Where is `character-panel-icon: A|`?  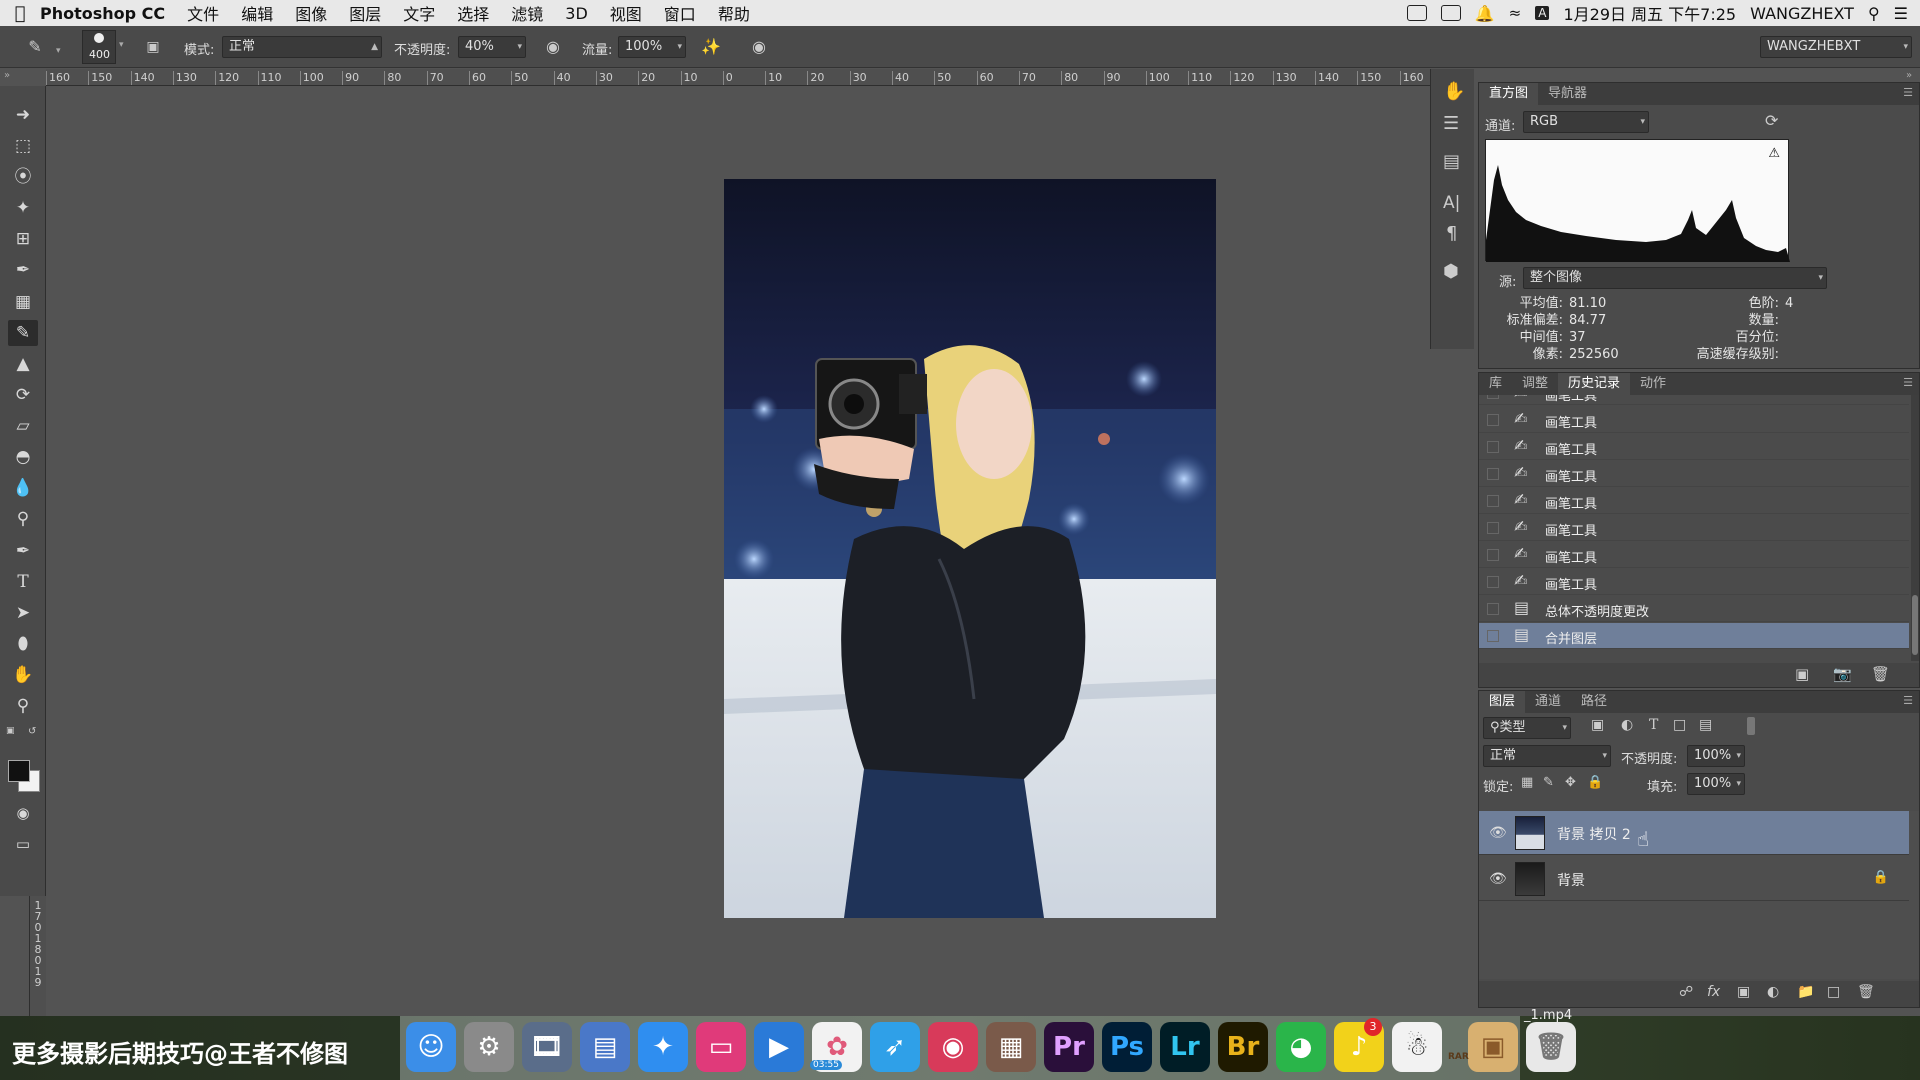 character-panel-icon: A| is located at coordinates (1451, 203).